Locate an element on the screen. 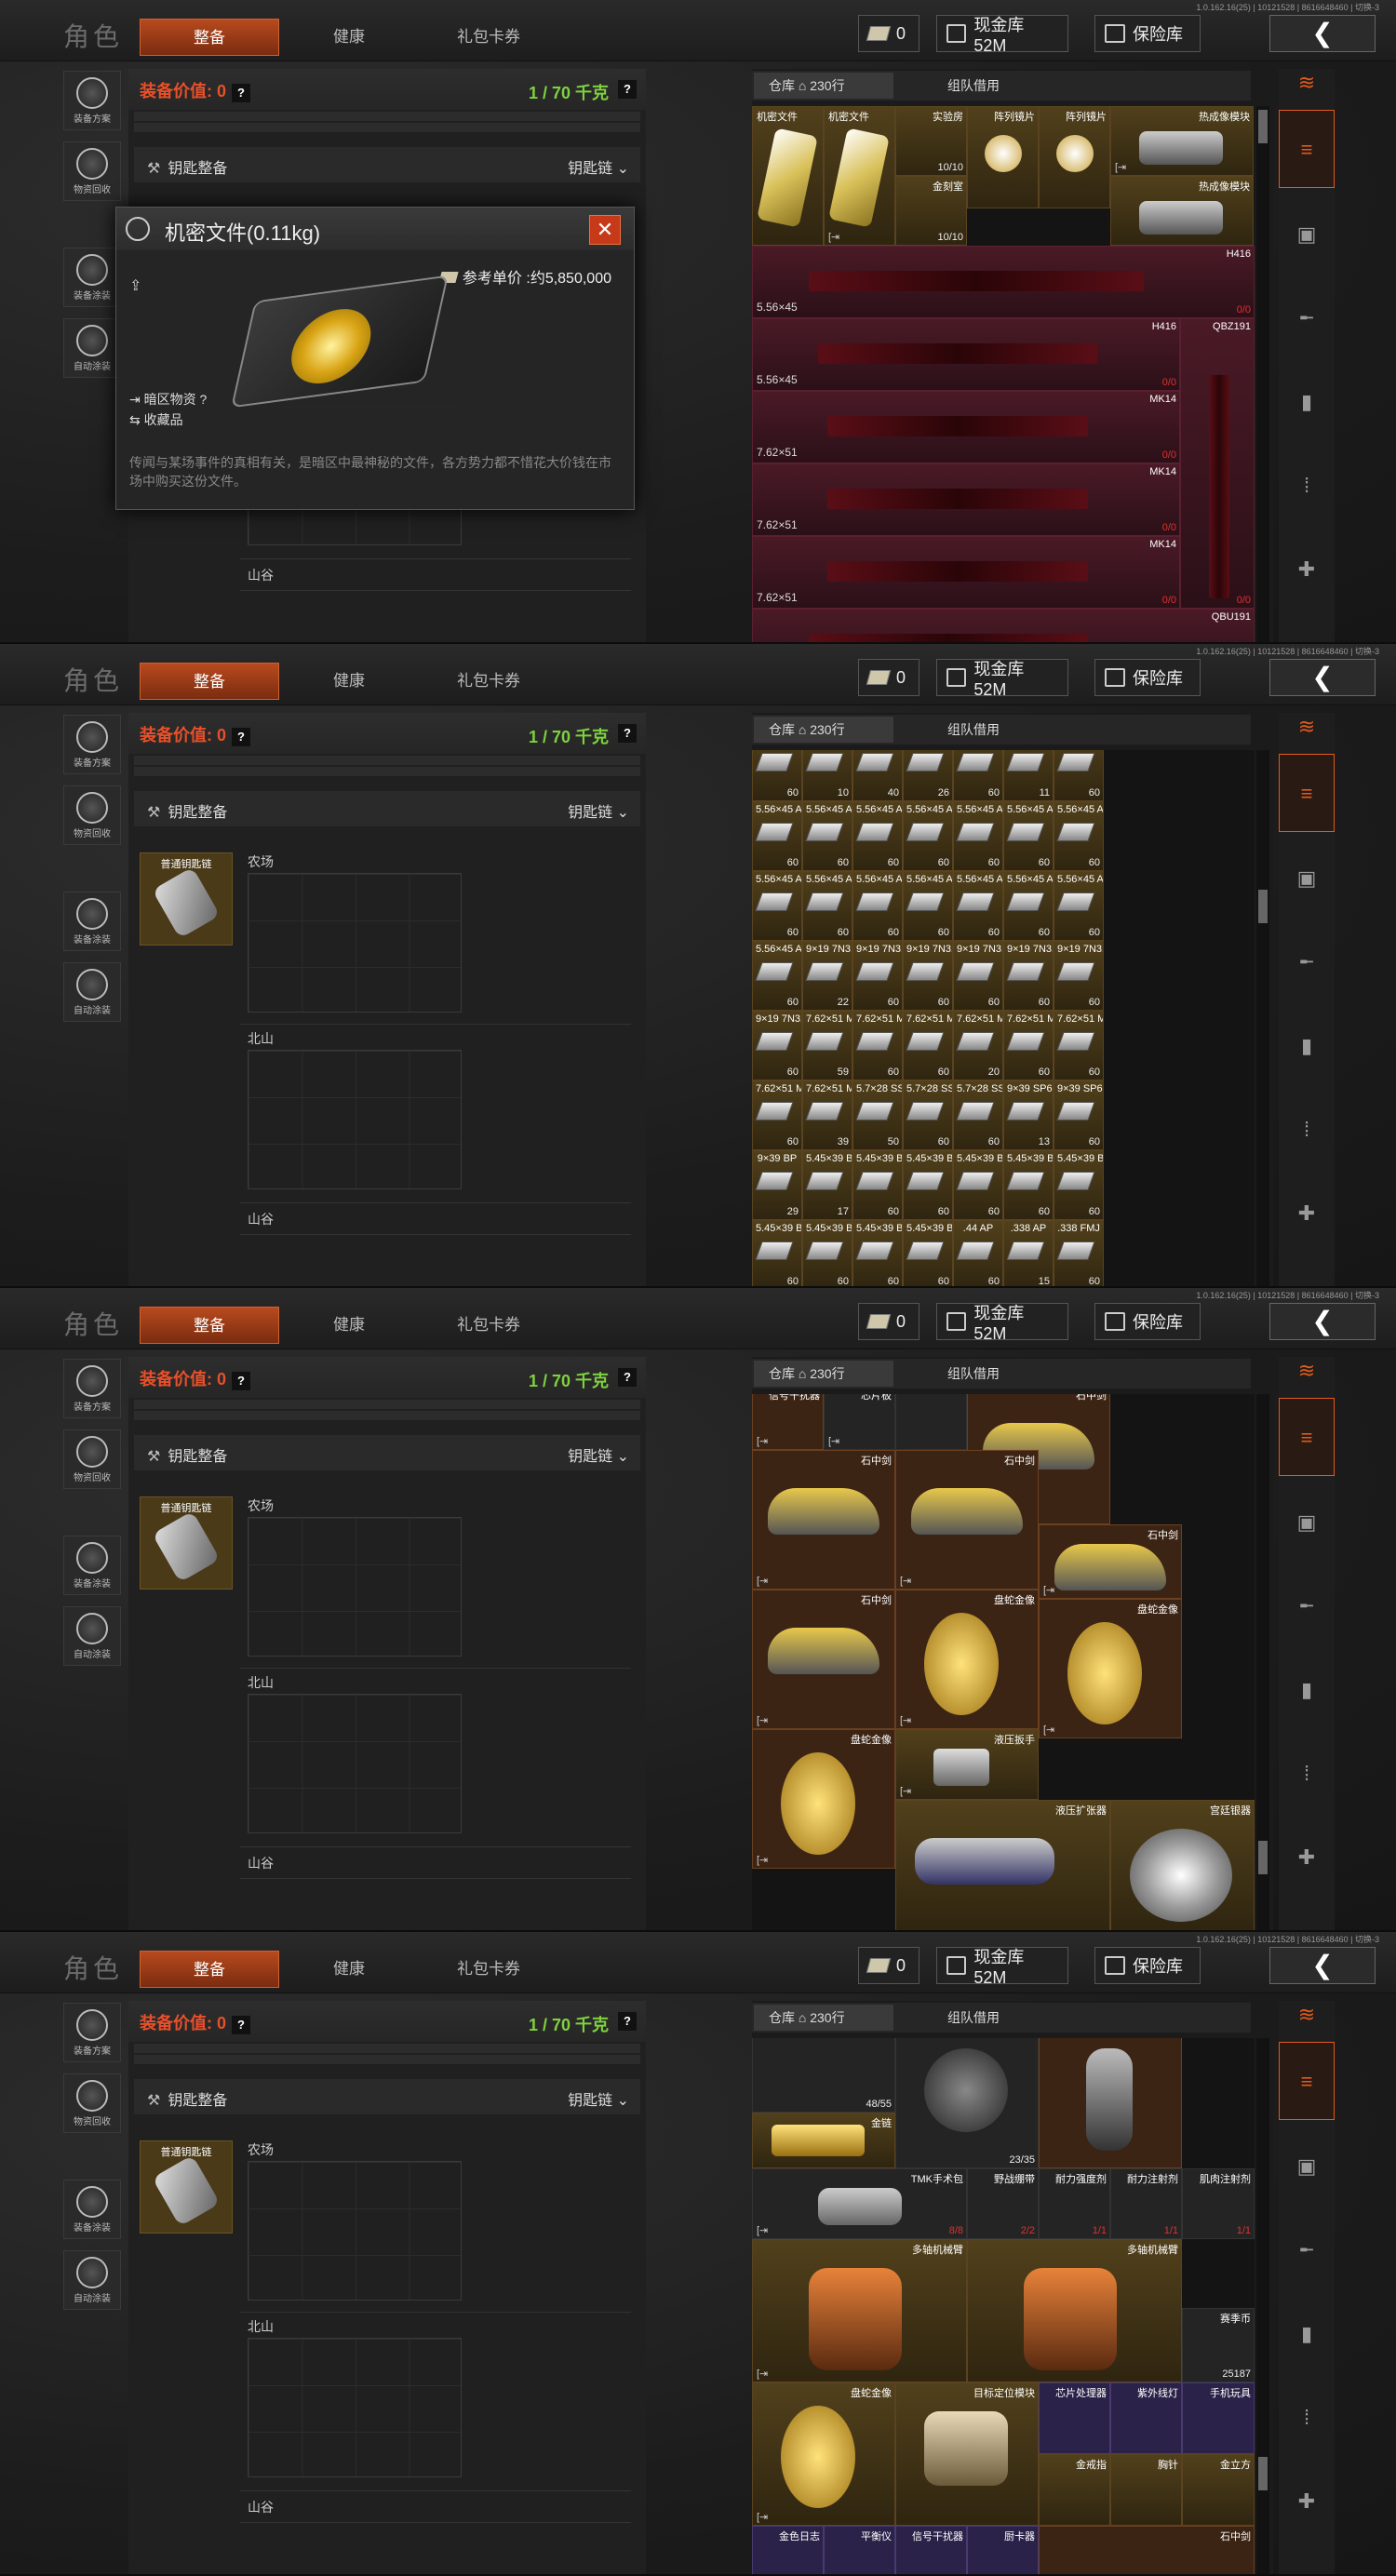 This screenshot has height=2576, width=1396. ammo-item: 5.45×39 BP 17 is located at coordinates (827, 1185).